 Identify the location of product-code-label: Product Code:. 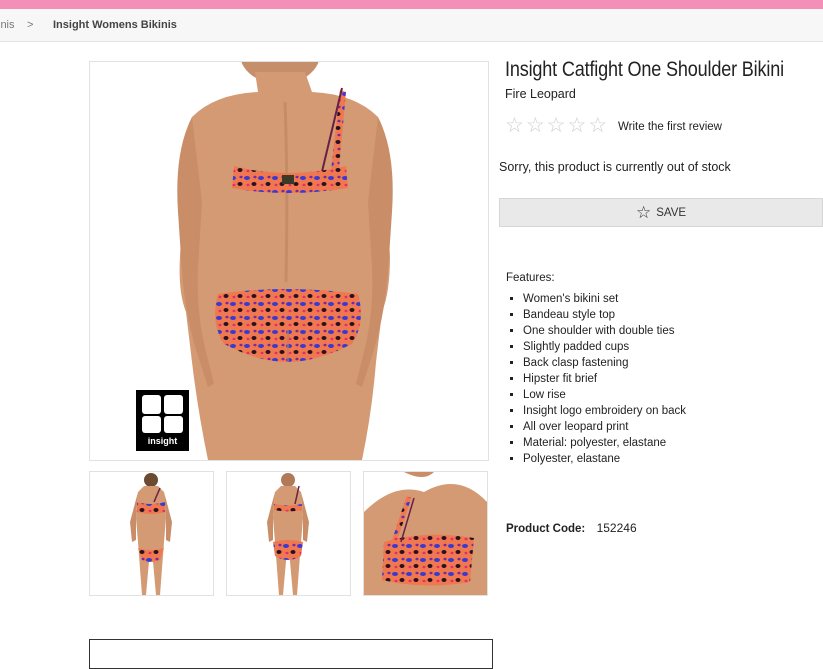
(546, 529).